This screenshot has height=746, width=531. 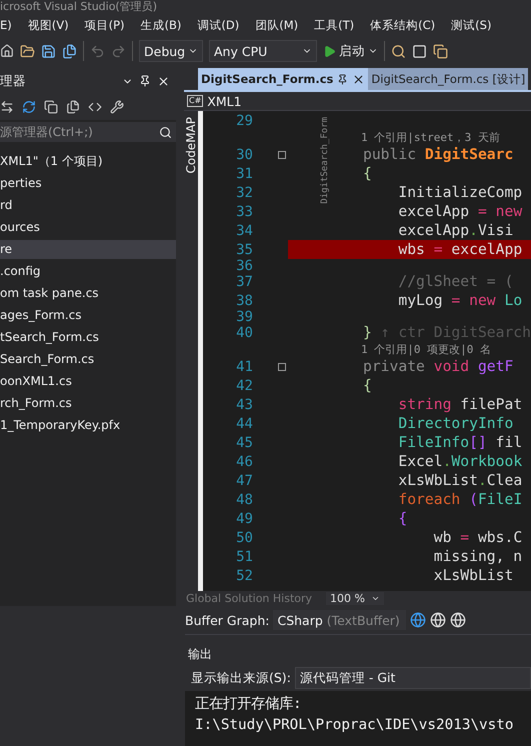 I want to click on code-line: wb = wbs.C, so click(x=477, y=537).